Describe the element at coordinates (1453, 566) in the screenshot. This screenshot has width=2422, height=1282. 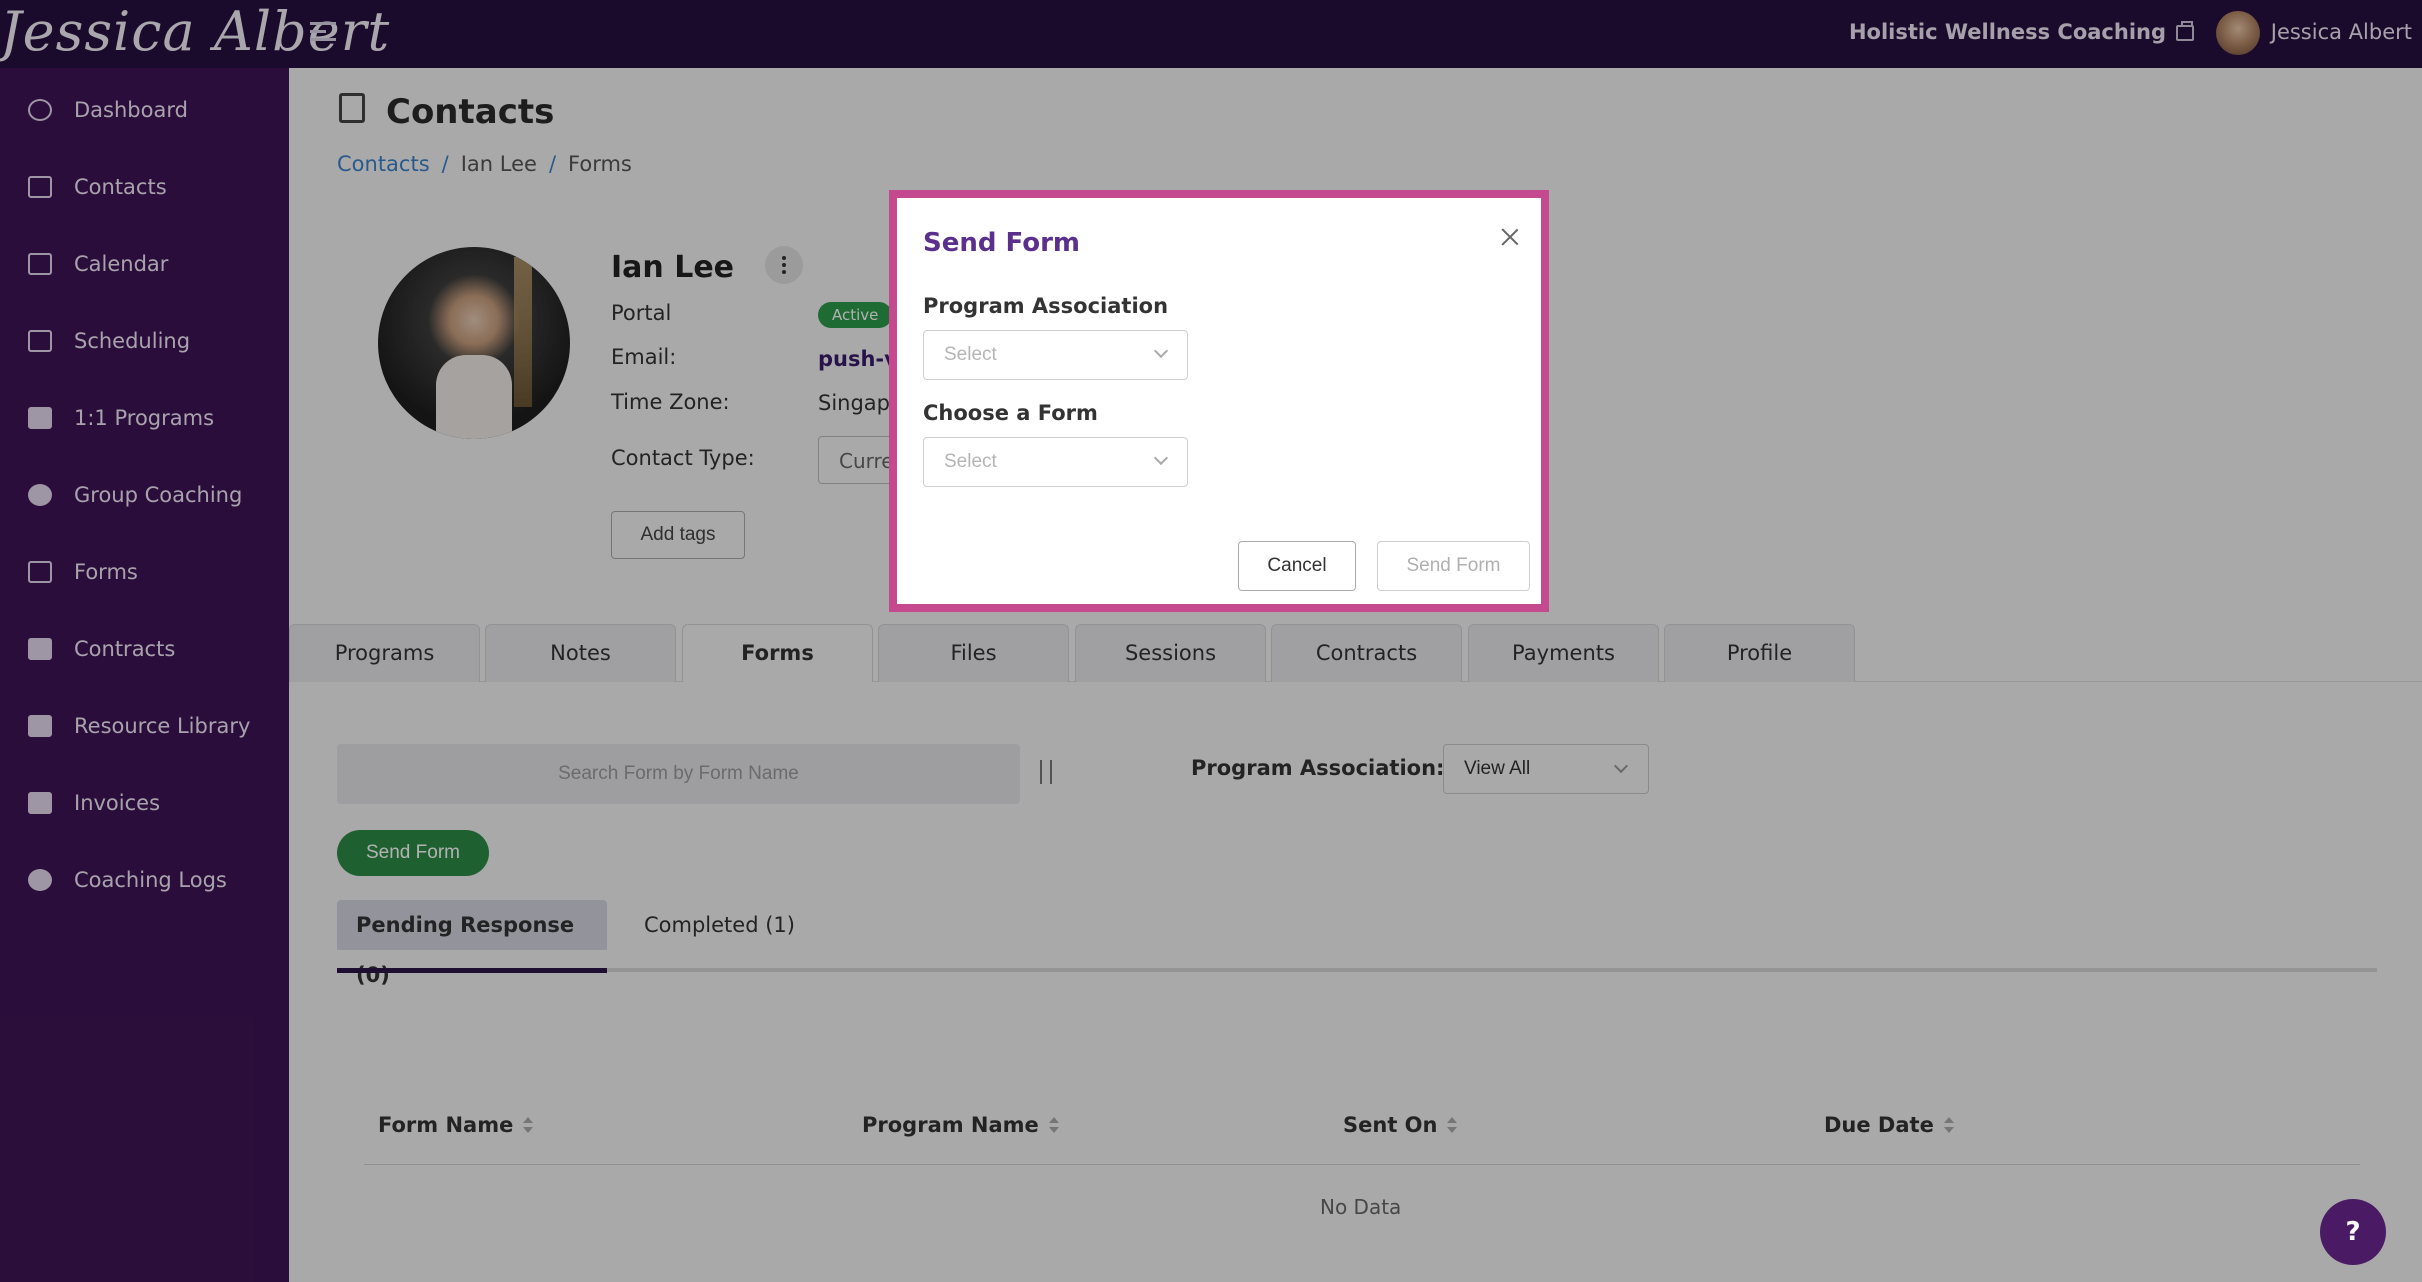
I see `submit-send-form-button: Send Form` at that location.